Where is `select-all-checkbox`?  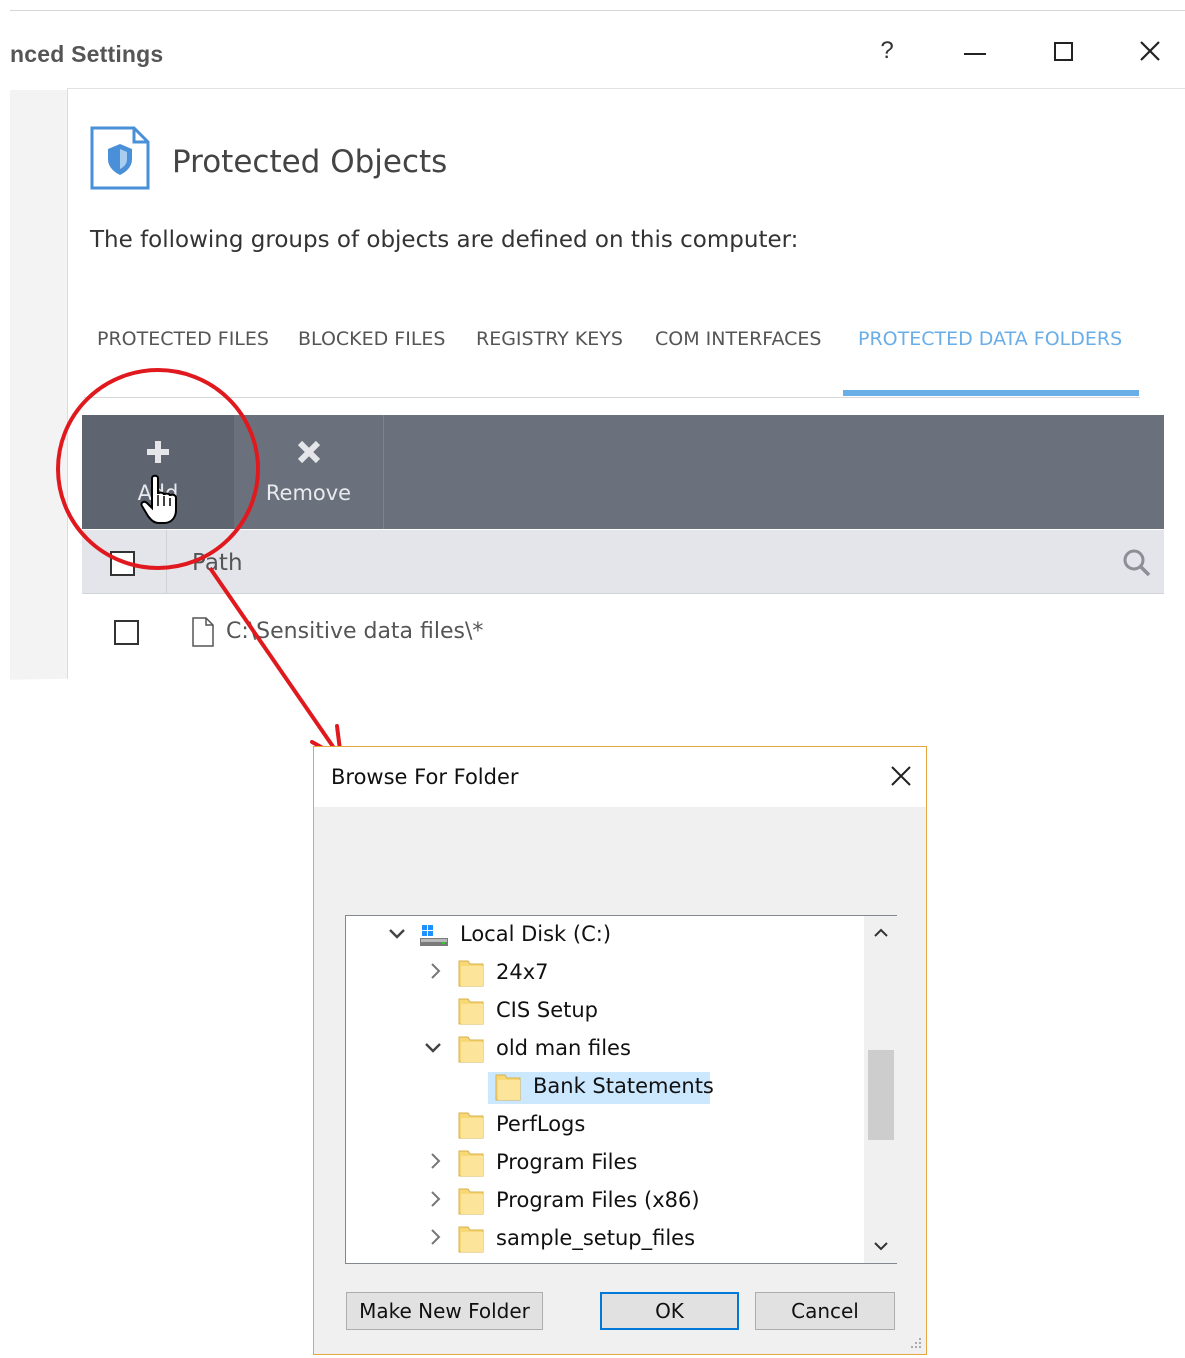
select-all-checkbox is located at coordinates (122, 563).